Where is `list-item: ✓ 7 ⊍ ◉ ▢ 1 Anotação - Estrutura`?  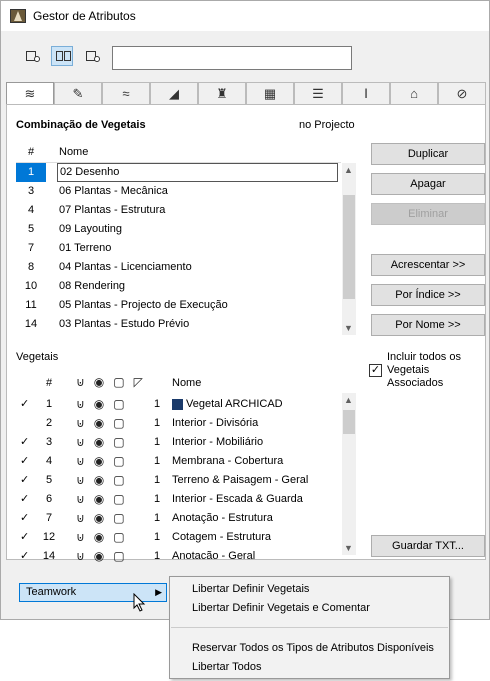 list-item: ✓ 7 ⊍ ◉ ▢ 1 Anotação - Estrutura is located at coordinates (178, 518).